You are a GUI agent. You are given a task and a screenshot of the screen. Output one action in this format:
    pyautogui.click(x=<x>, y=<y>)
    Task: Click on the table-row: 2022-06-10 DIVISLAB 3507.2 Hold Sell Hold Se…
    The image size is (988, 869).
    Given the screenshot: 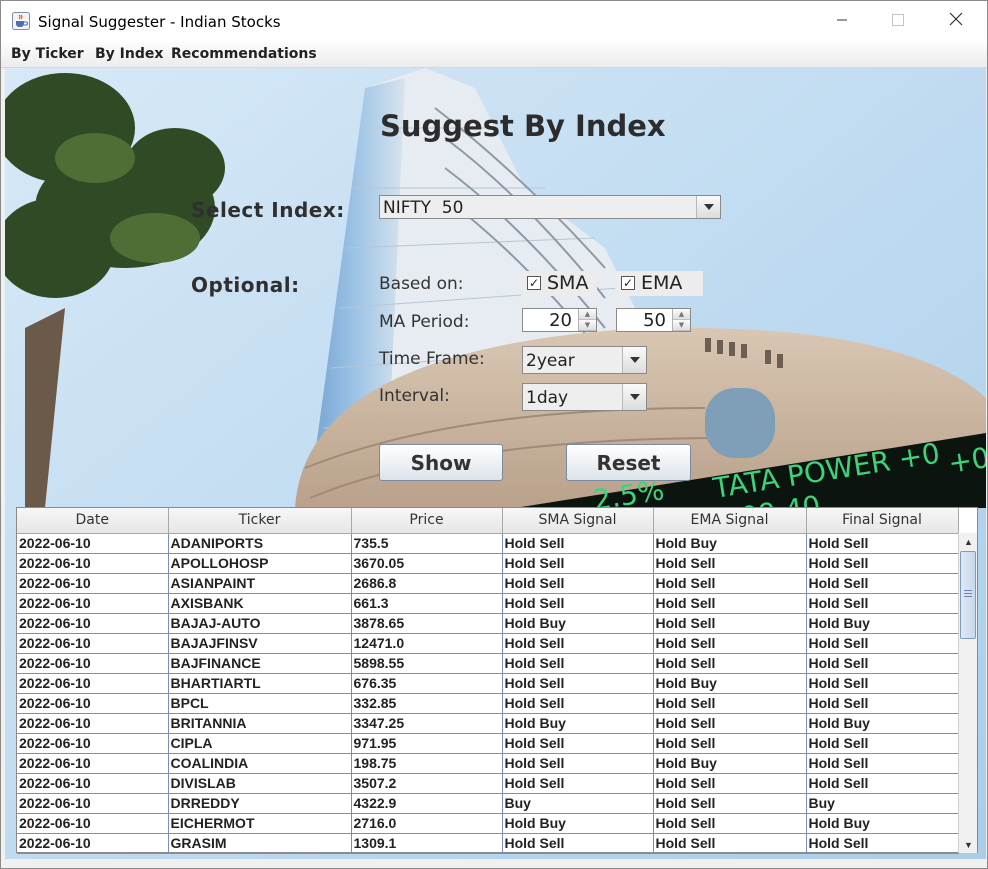 What is the action you would take?
    pyautogui.click(x=488, y=783)
    